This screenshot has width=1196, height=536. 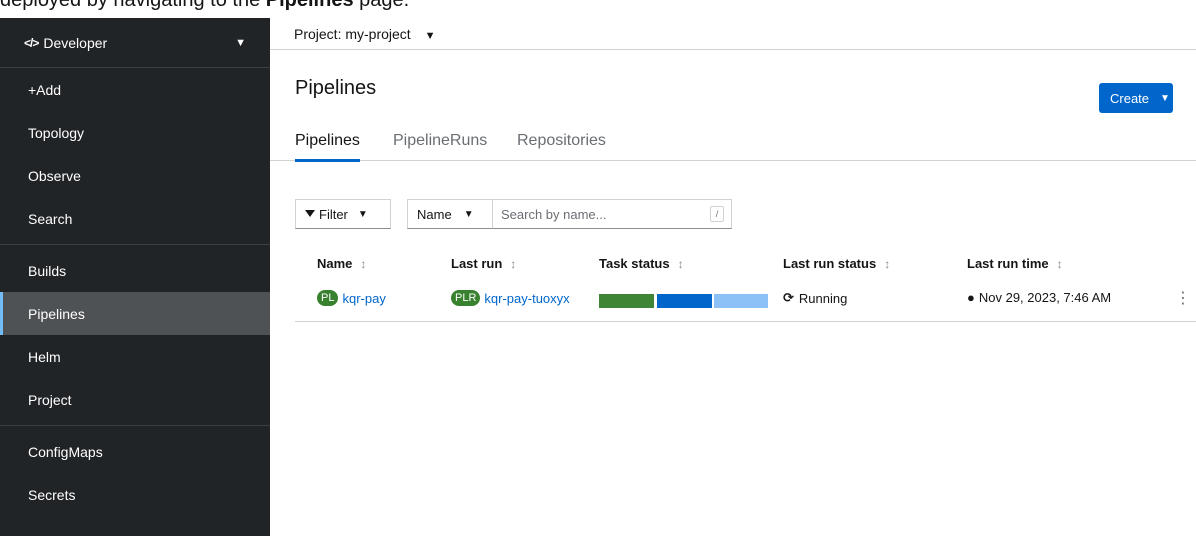 What do you see at coordinates (626, 301) in the screenshot?
I see `task-status-succeeded-bar` at bounding box center [626, 301].